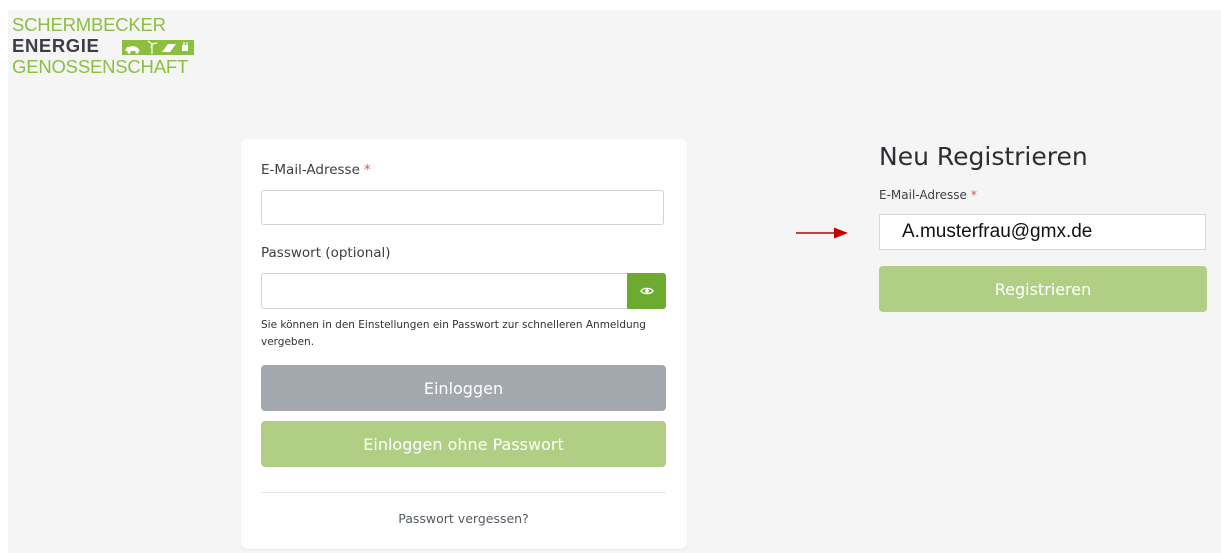  What do you see at coordinates (1043, 289) in the screenshot?
I see `register-button: Registrieren` at bounding box center [1043, 289].